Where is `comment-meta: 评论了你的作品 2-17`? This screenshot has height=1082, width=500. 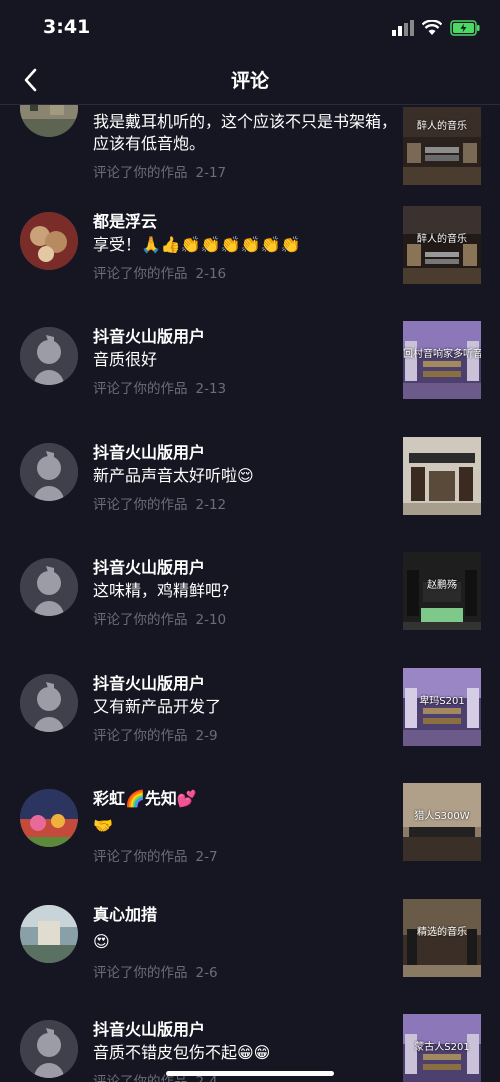 comment-meta: 评论了你的作品 2-17 is located at coordinates (159, 171).